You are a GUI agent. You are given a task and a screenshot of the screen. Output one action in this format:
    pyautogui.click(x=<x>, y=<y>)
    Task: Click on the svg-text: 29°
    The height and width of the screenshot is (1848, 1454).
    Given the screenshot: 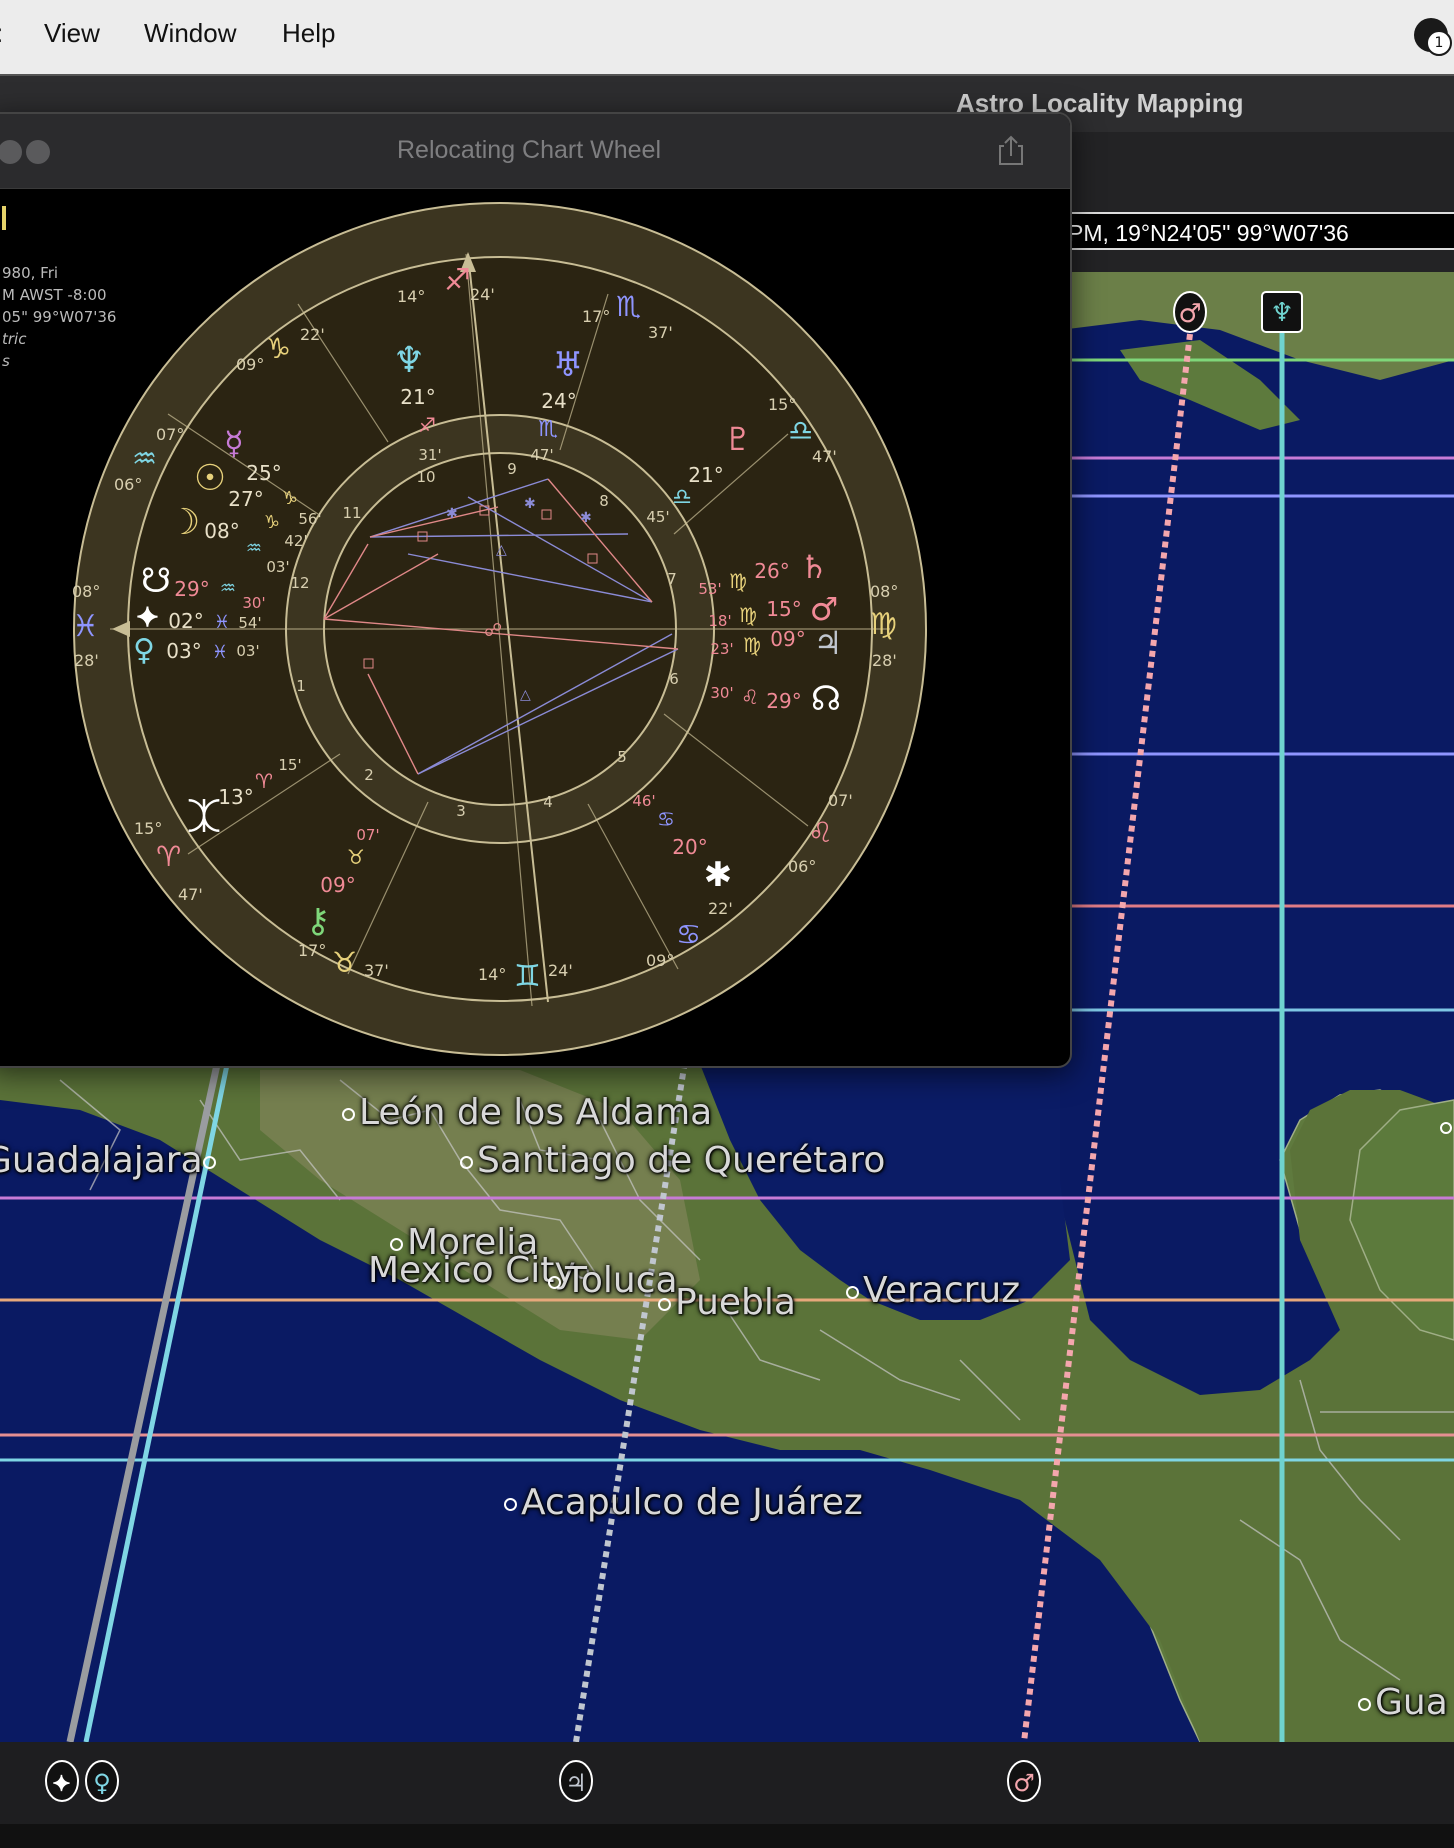 What is the action you would take?
    pyautogui.click(x=191, y=589)
    